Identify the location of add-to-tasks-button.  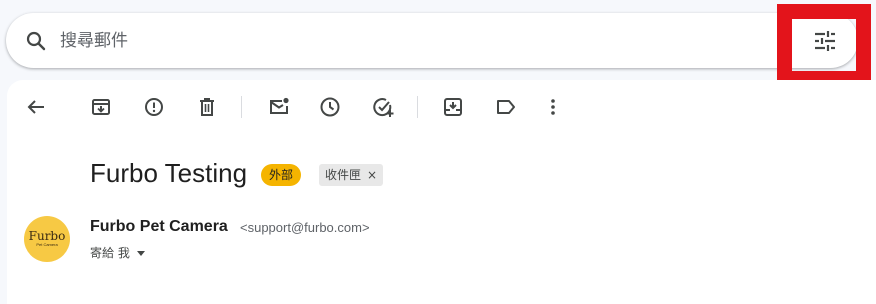
(383, 107).